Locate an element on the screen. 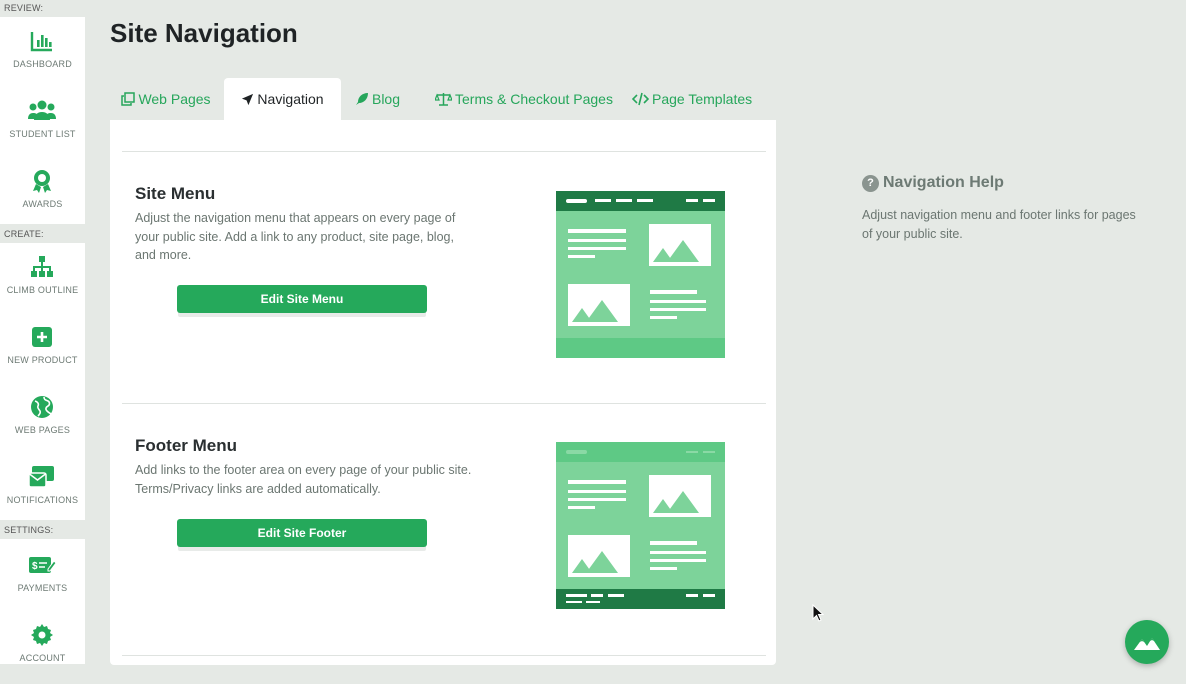 The image size is (1189, 684). help-title: ? Navigation Help is located at coordinates (1002, 183).